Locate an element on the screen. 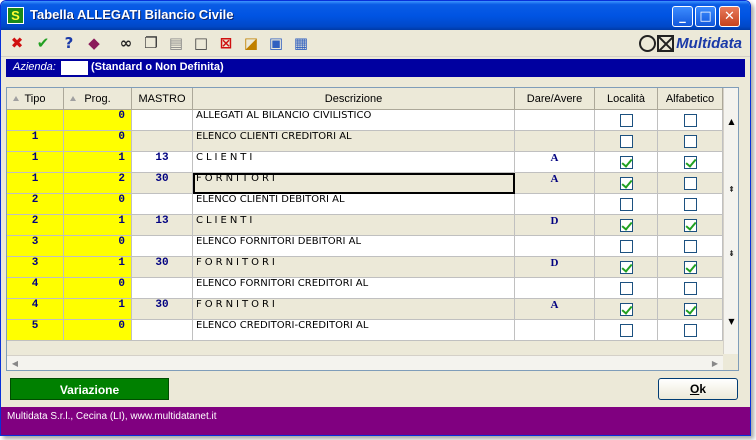 This screenshot has width=756, height=440. table-row: 0 ALLEGATI AL BILANCIO CIVILISTICO is located at coordinates (365, 120).